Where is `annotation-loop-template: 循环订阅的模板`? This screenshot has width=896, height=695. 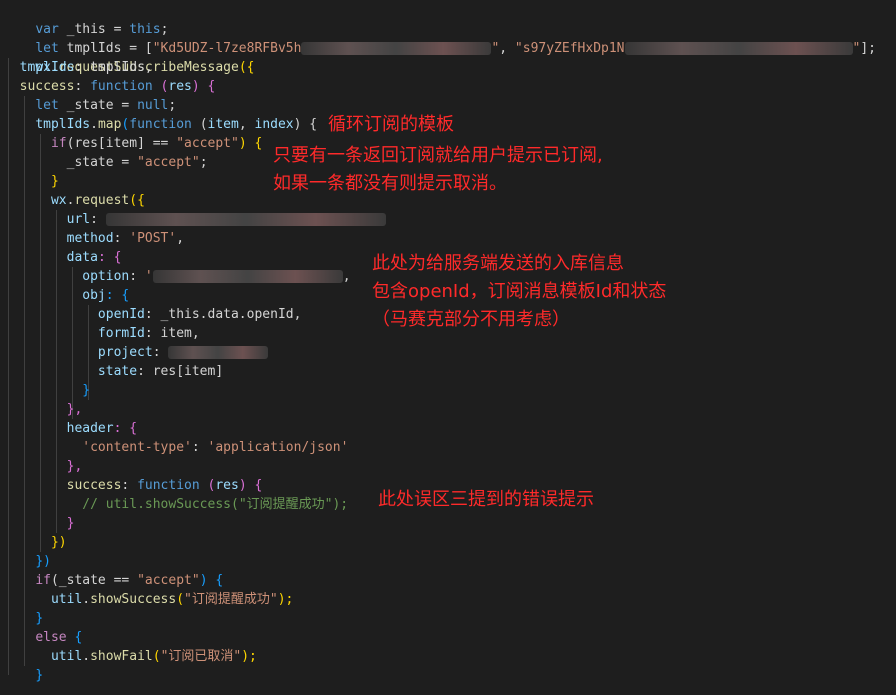
annotation-loop-template: 循环订阅的模板 is located at coordinates (391, 124).